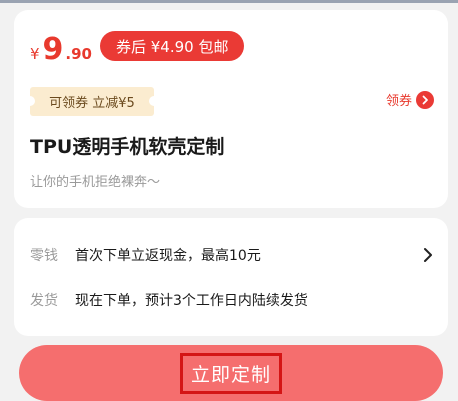 This screenshot has width=458, height=401. I want to click on cashback-row: 零钱 首次下单立返现金，最高10元, so click(145, 255).